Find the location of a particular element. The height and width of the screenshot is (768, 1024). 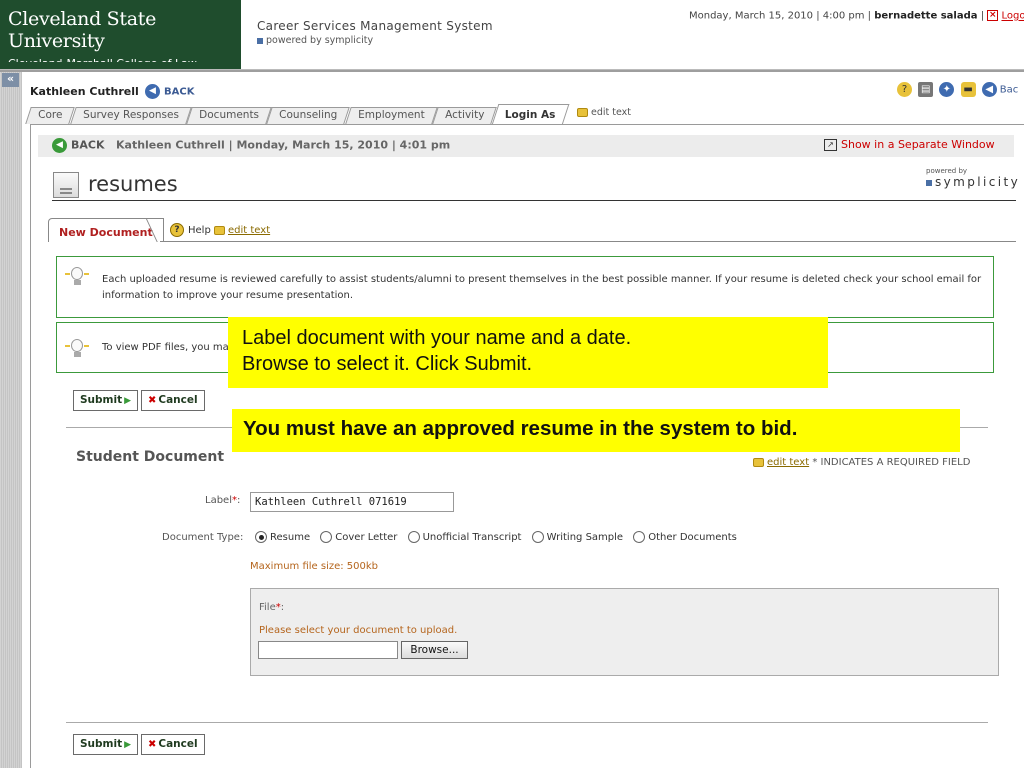

help-link: Help is located at coordinates (199, 230).